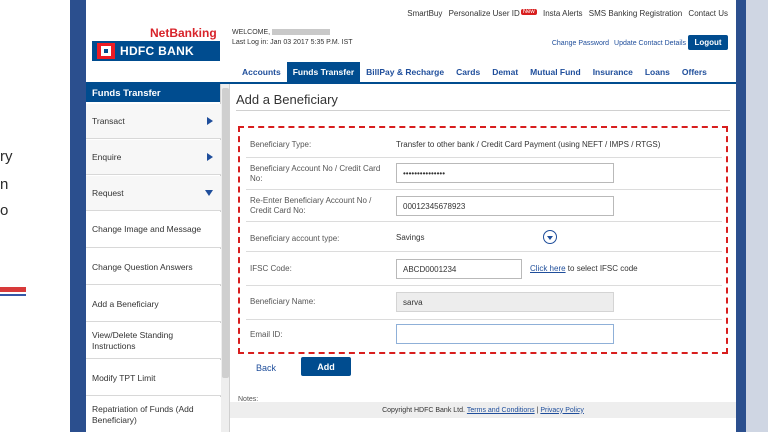  What do you see at coordinates (550, 237) in the screenshot?
I see `account-type-dropdown-icon` at bounding box center [550, 237].